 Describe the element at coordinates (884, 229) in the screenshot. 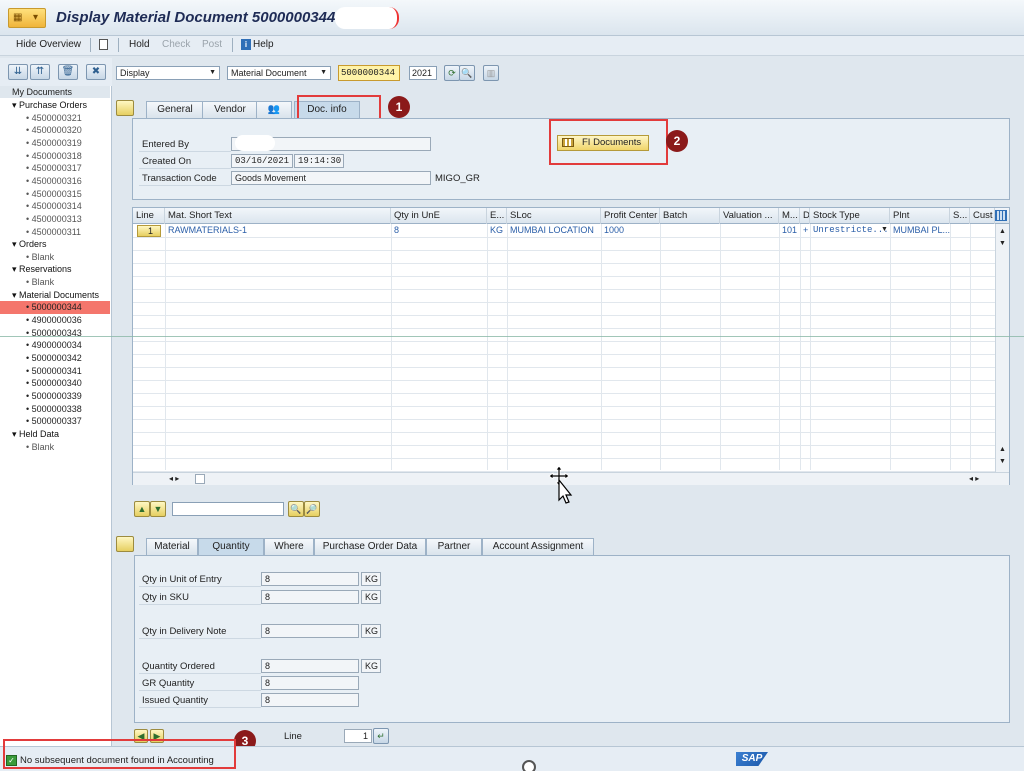

I see `chevron-down-icon: ▼` at that location.